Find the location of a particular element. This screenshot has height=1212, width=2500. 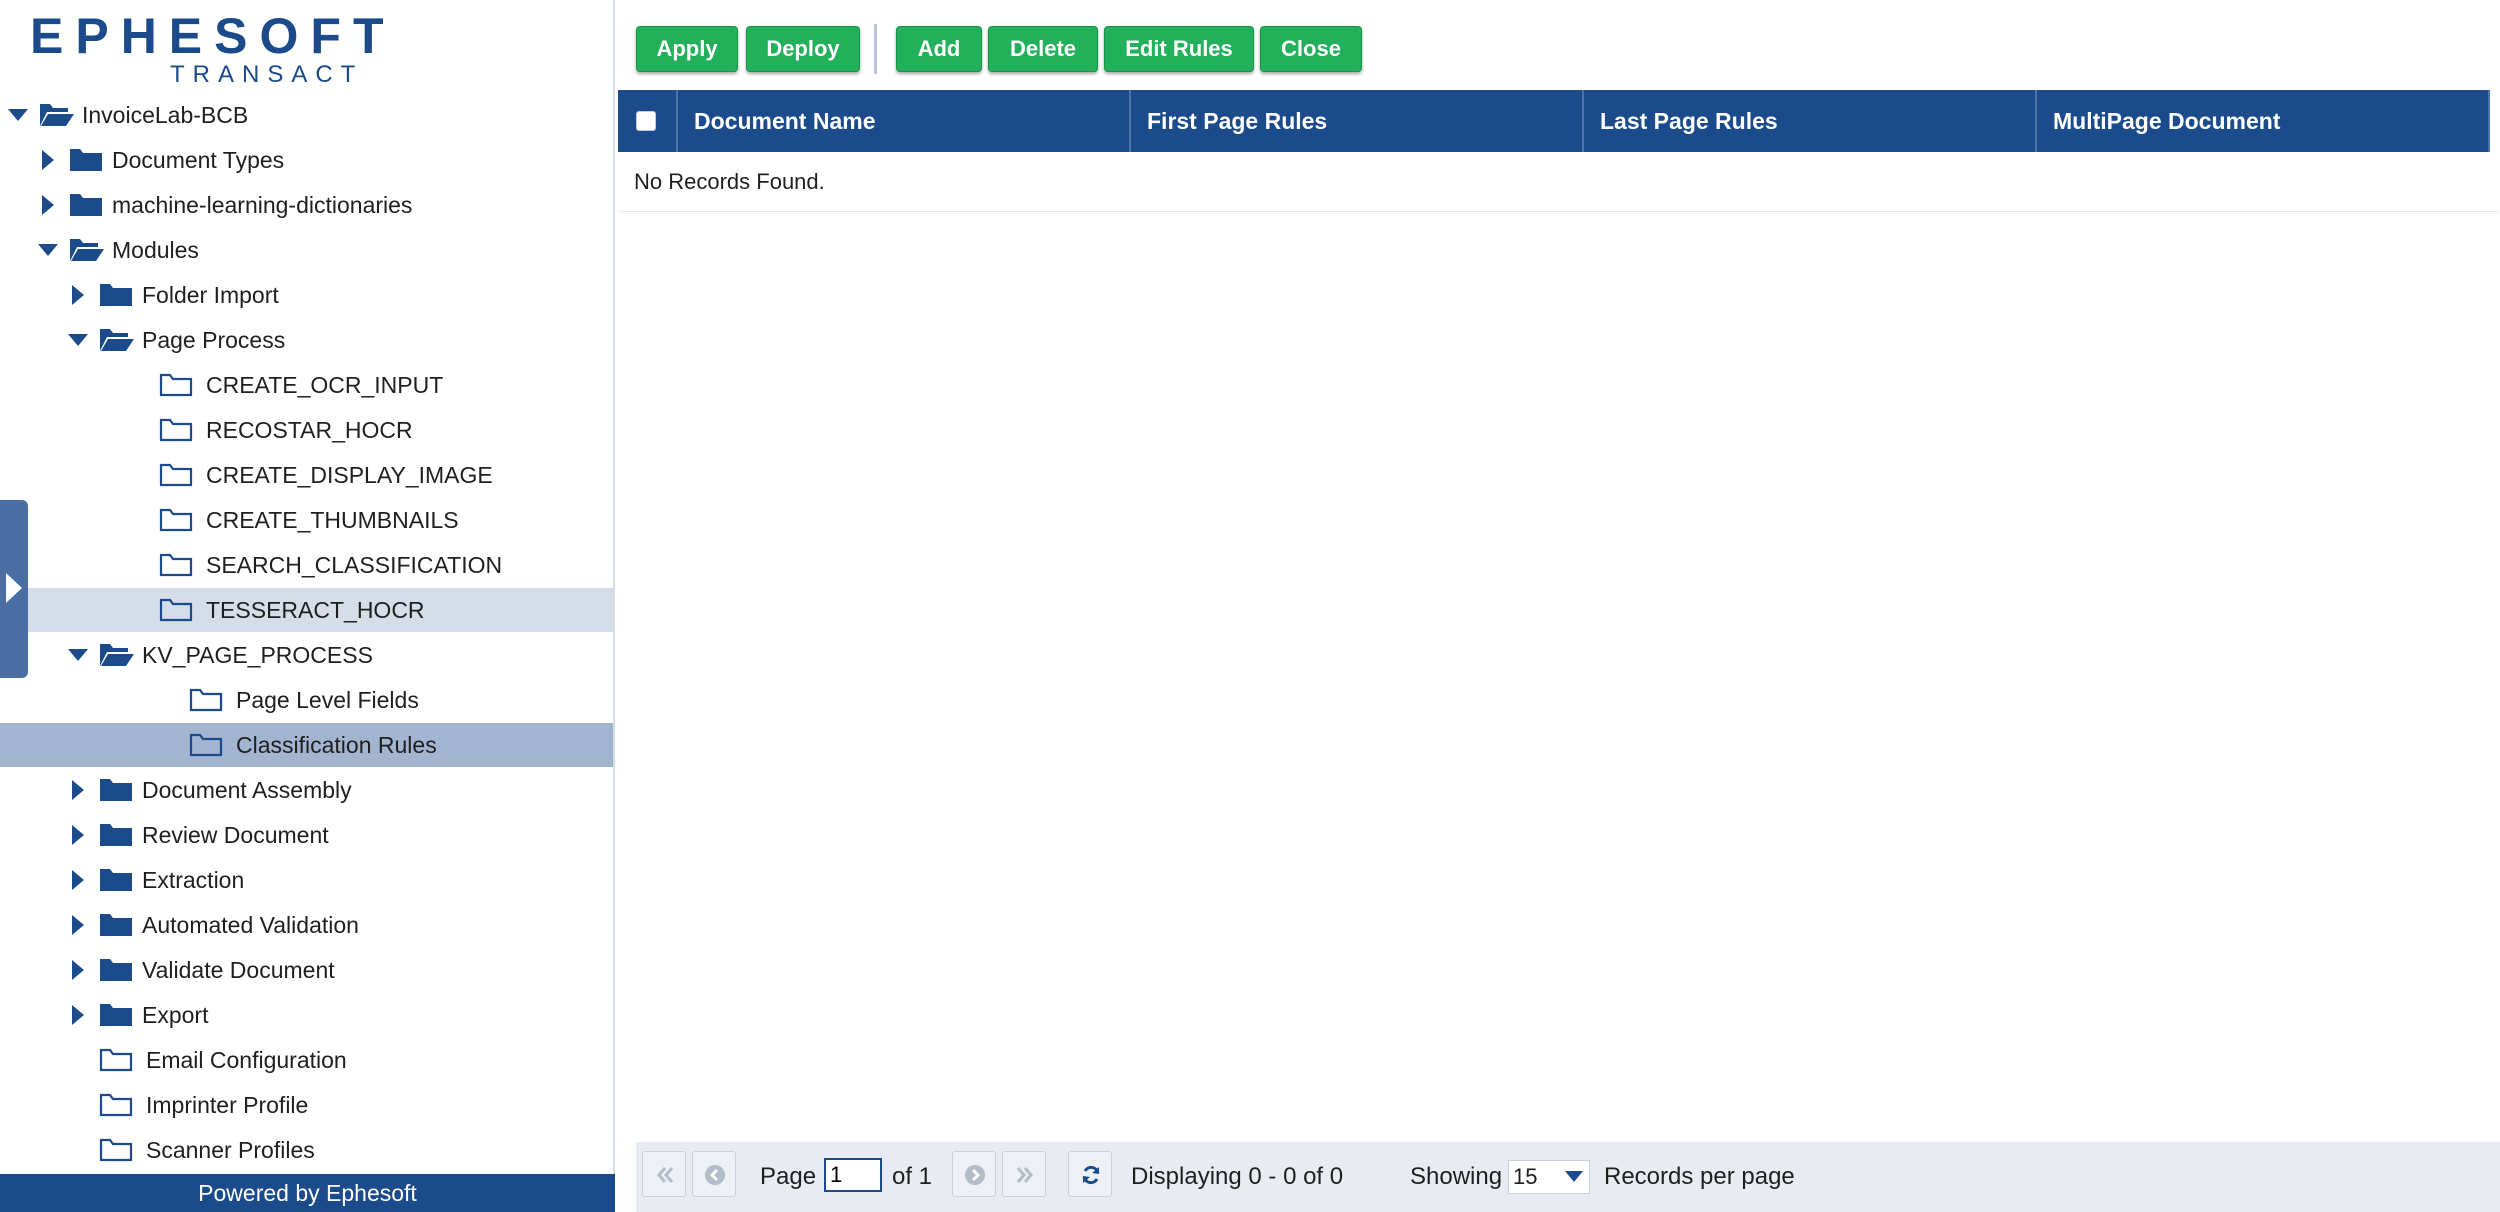

prev-page-button is located at coordinates (714, 1174).